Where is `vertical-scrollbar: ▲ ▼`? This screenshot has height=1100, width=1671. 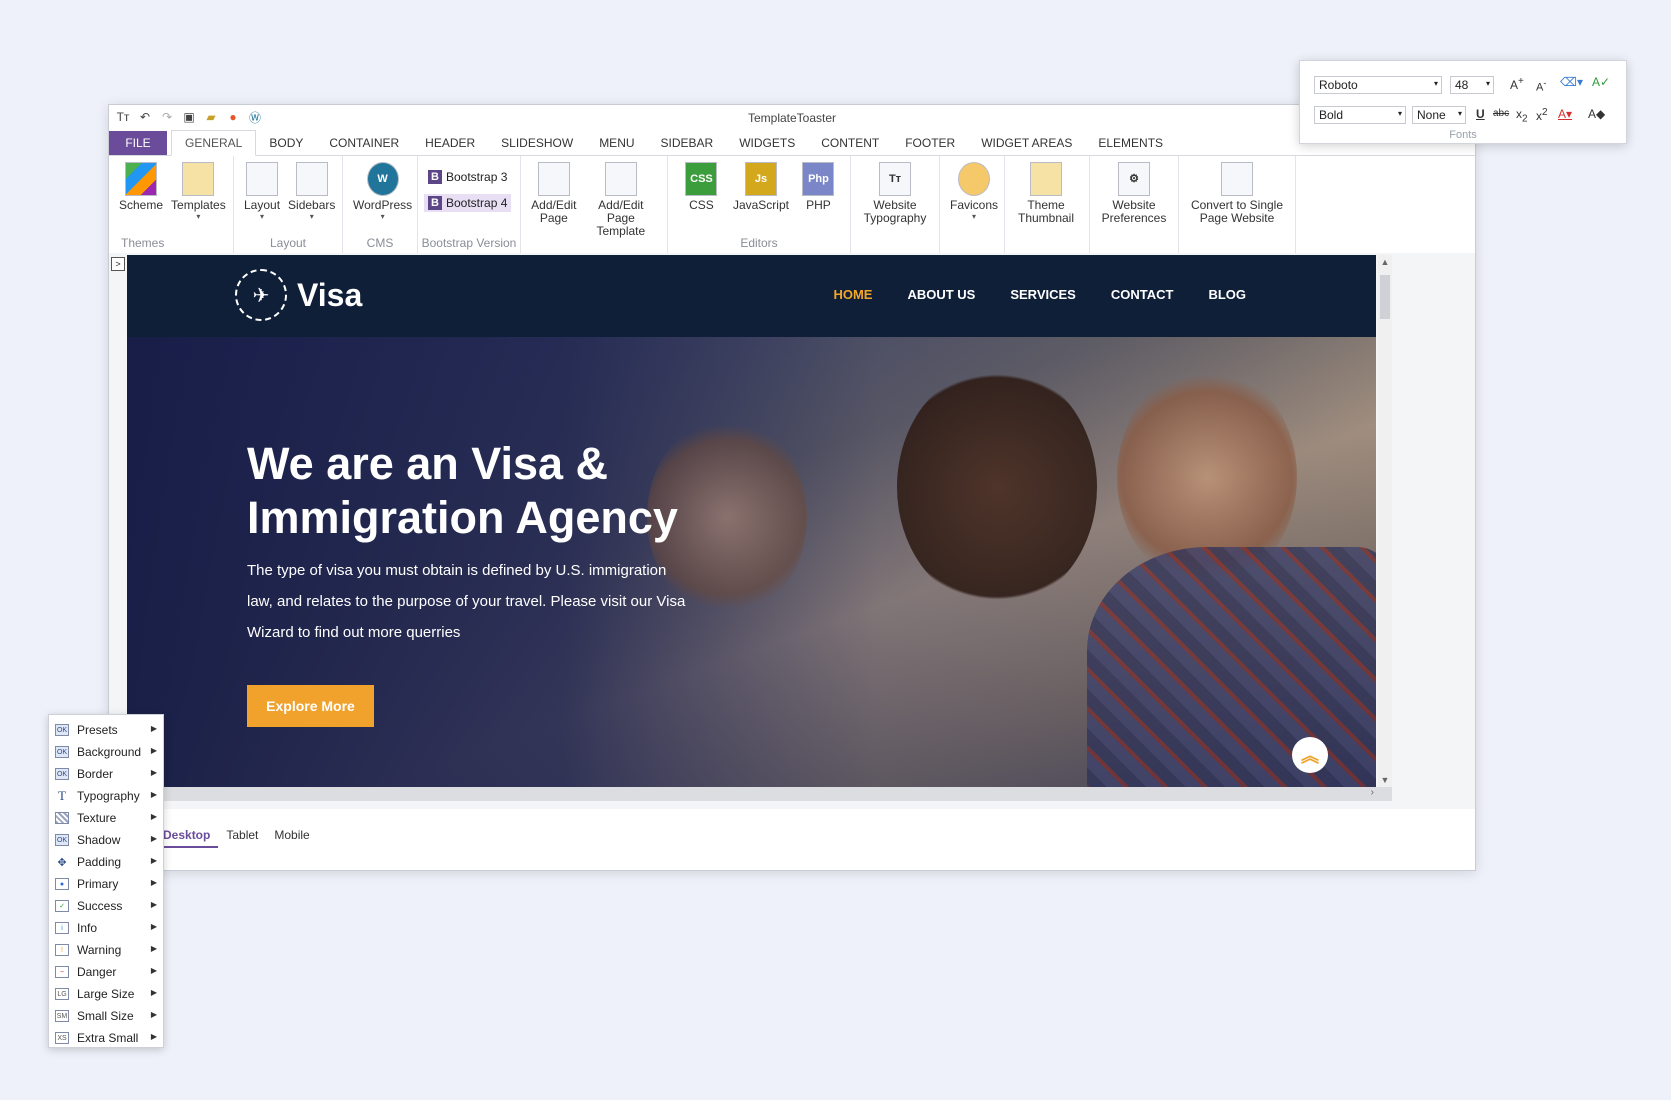 vertical-scrollbar: ▲ ▼ is located at coordinates (1385, 521).